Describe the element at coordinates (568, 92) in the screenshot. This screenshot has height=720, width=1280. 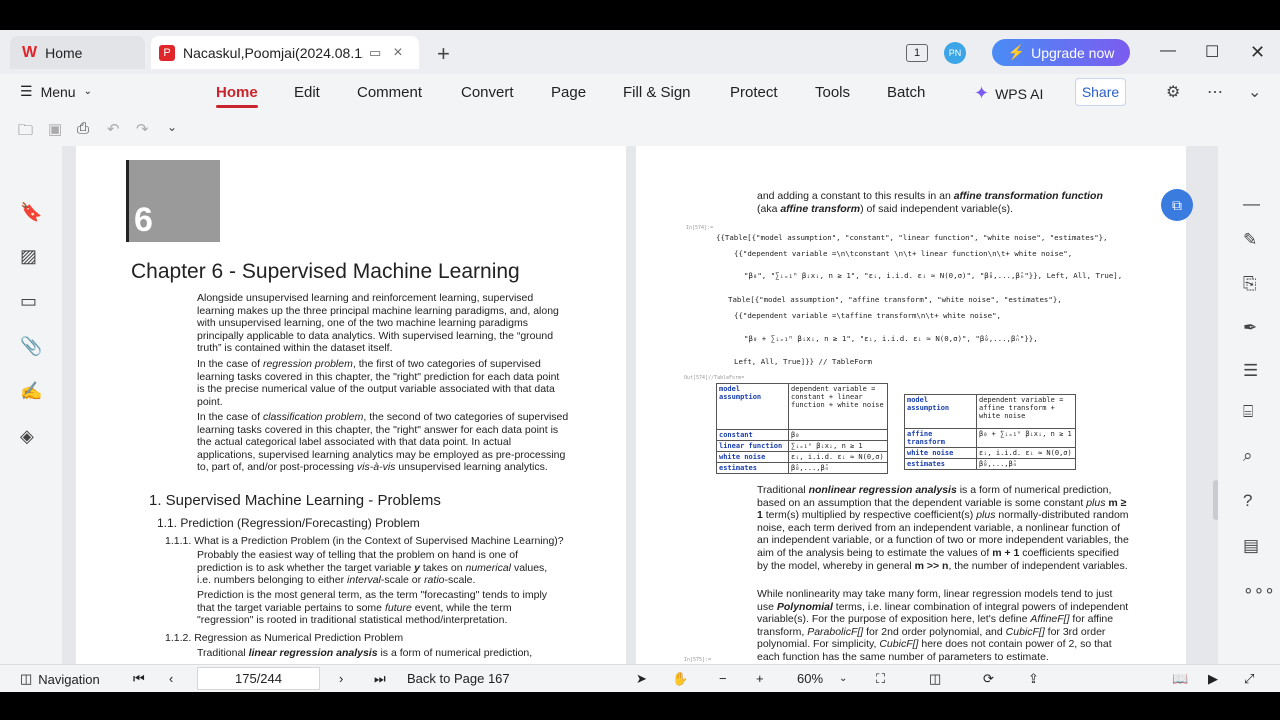
I see `tab-page: Page` at that location.